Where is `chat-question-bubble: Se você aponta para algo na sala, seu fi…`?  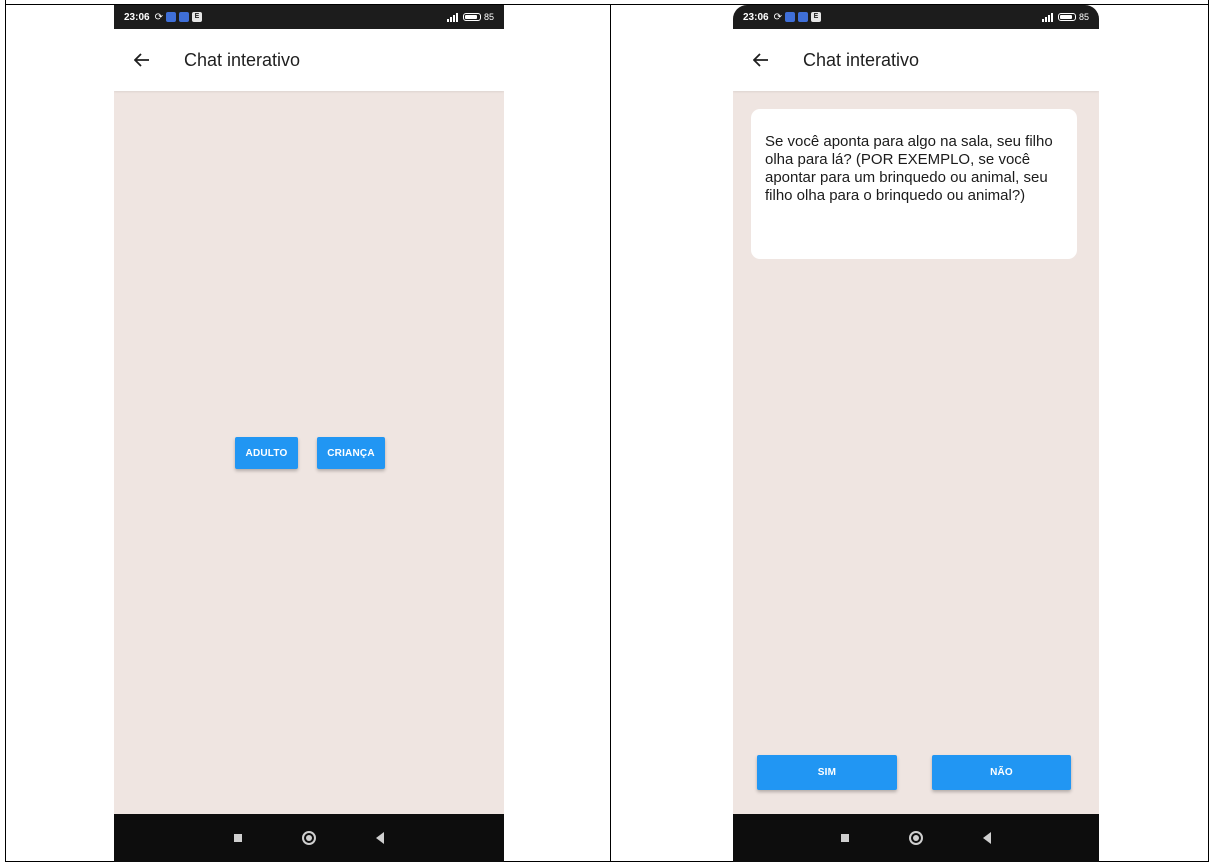
chat-question-bubble: Se você aponta para algo na sala, seu fi… is located at coordinates (914, 184).